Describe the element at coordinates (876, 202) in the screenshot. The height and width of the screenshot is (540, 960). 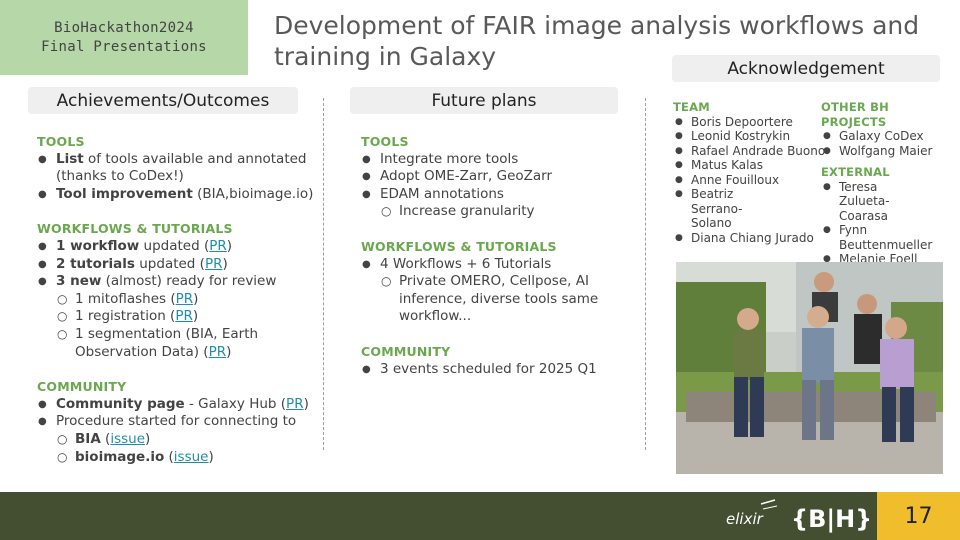
I see `list-item: Teresa Zulueta-Coarasa` at that location.